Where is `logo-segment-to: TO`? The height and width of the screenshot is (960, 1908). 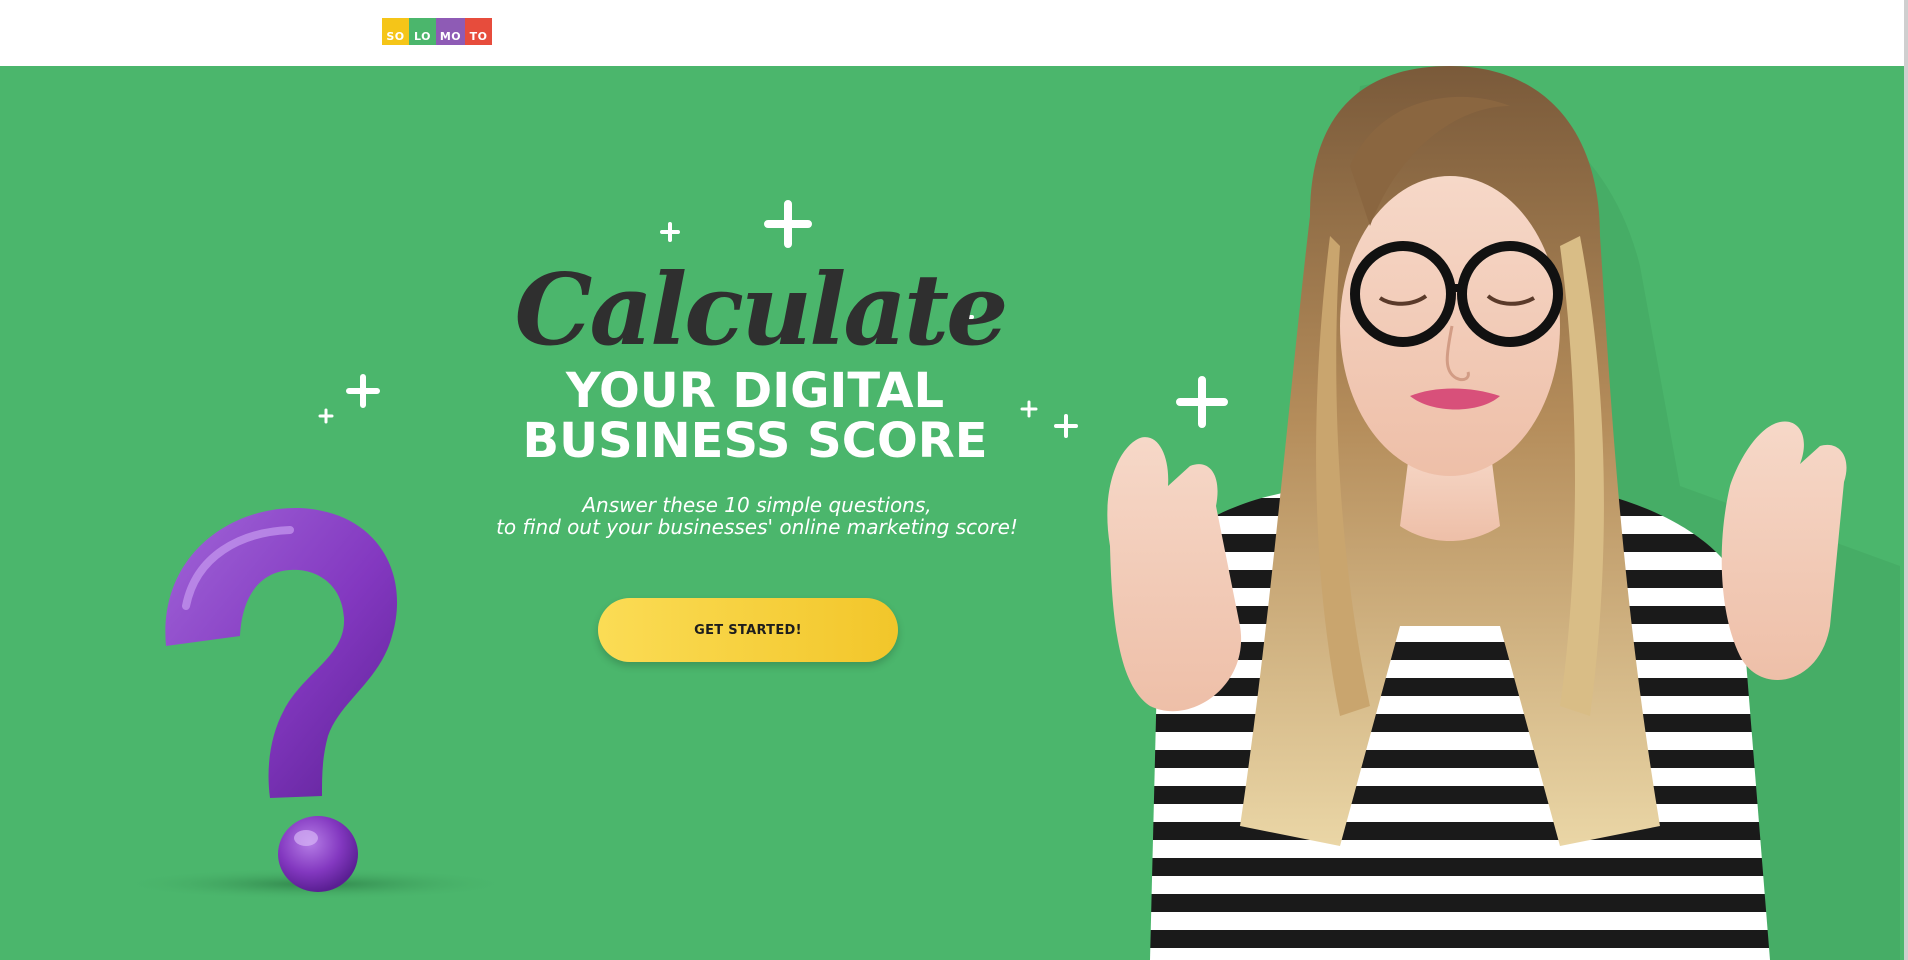 logo-segment-to: TO is located at coordinates (478, 31).